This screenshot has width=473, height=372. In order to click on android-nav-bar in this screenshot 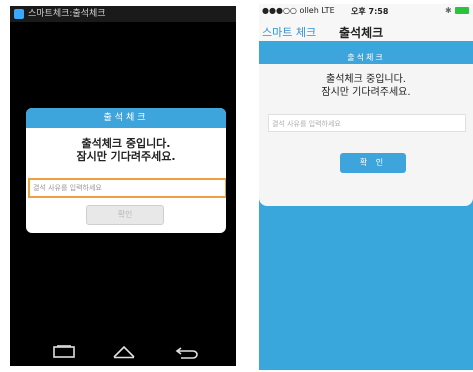, I will do `click(123, 353)`.